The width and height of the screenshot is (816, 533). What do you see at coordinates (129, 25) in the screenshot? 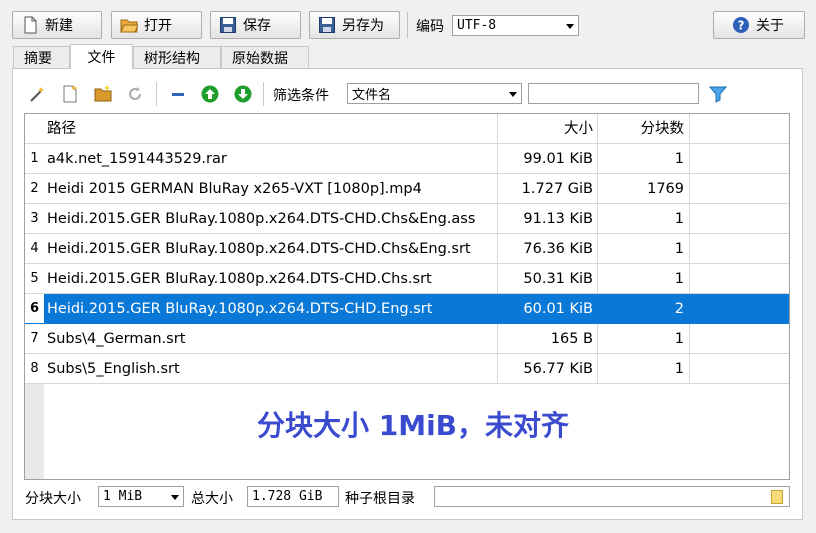
I see `folder-open-icon` at bounding box center [129, 25].